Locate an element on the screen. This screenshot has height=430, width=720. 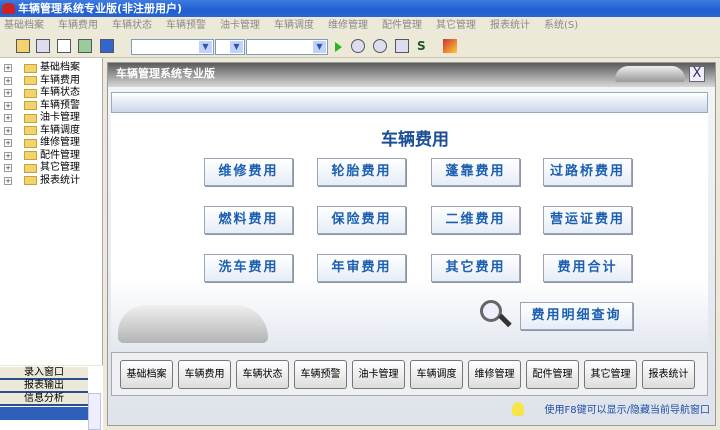
car-image is located at coordinates (193, 324).